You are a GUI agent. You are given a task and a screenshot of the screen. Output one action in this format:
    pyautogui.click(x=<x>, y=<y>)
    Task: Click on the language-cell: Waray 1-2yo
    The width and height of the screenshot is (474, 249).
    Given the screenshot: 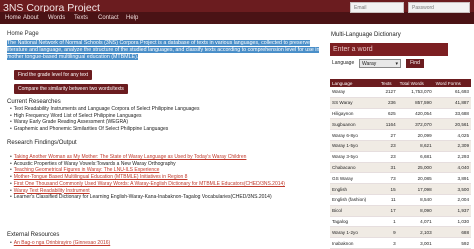 What is the action you would take?
    pyautogui.click(x=354, y=232)
    